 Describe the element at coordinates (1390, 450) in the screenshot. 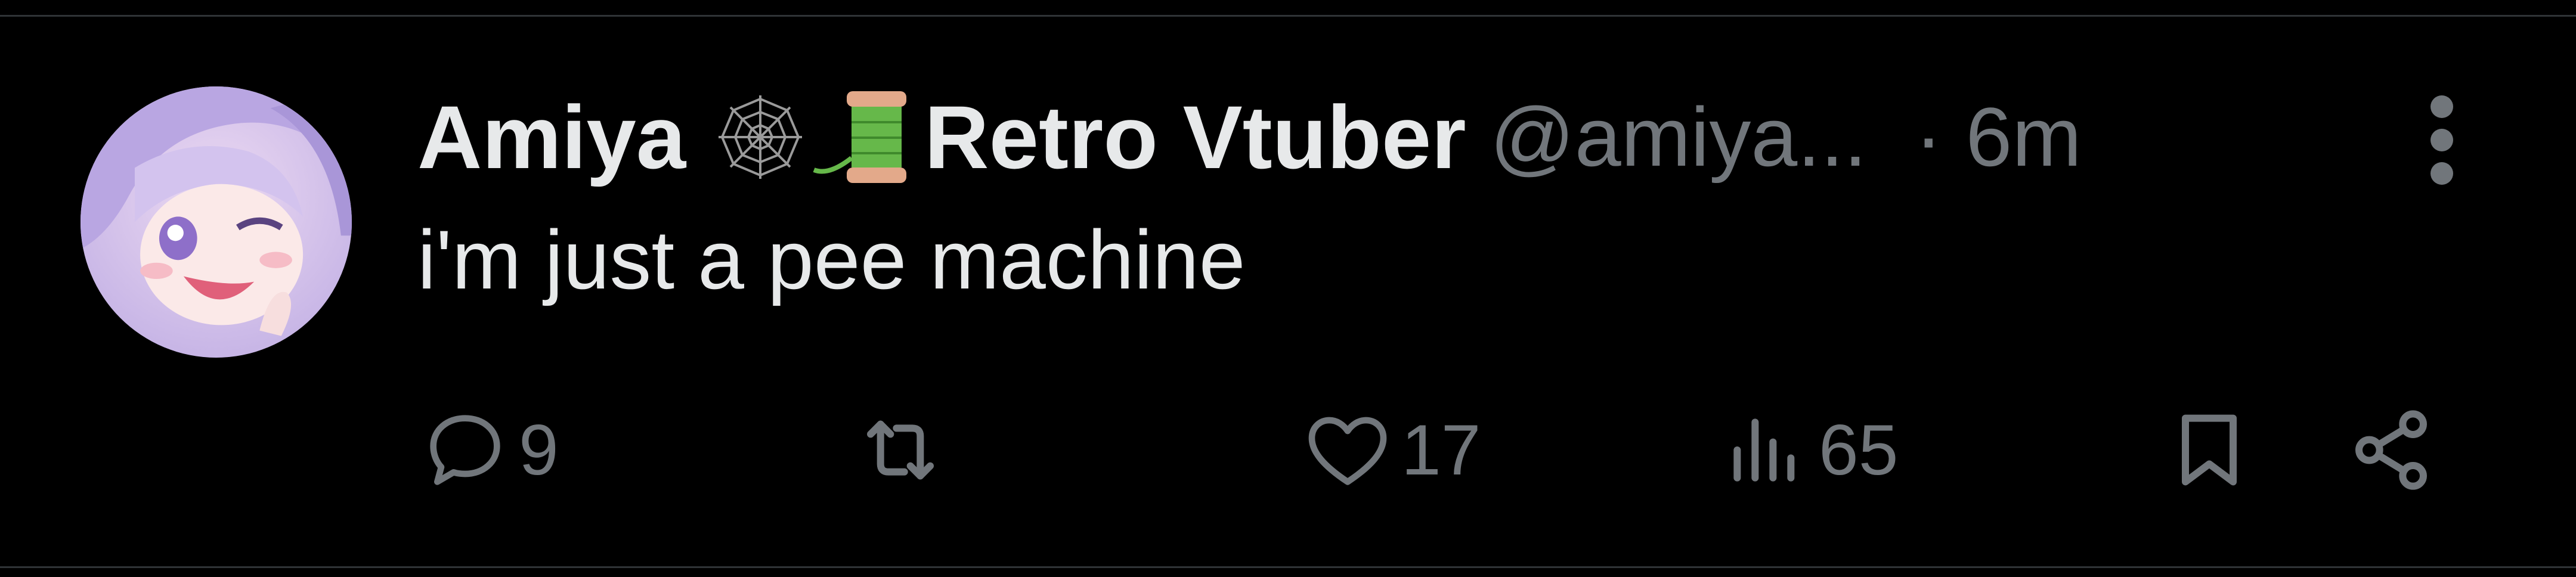

I see `like-button: 17` at that location.